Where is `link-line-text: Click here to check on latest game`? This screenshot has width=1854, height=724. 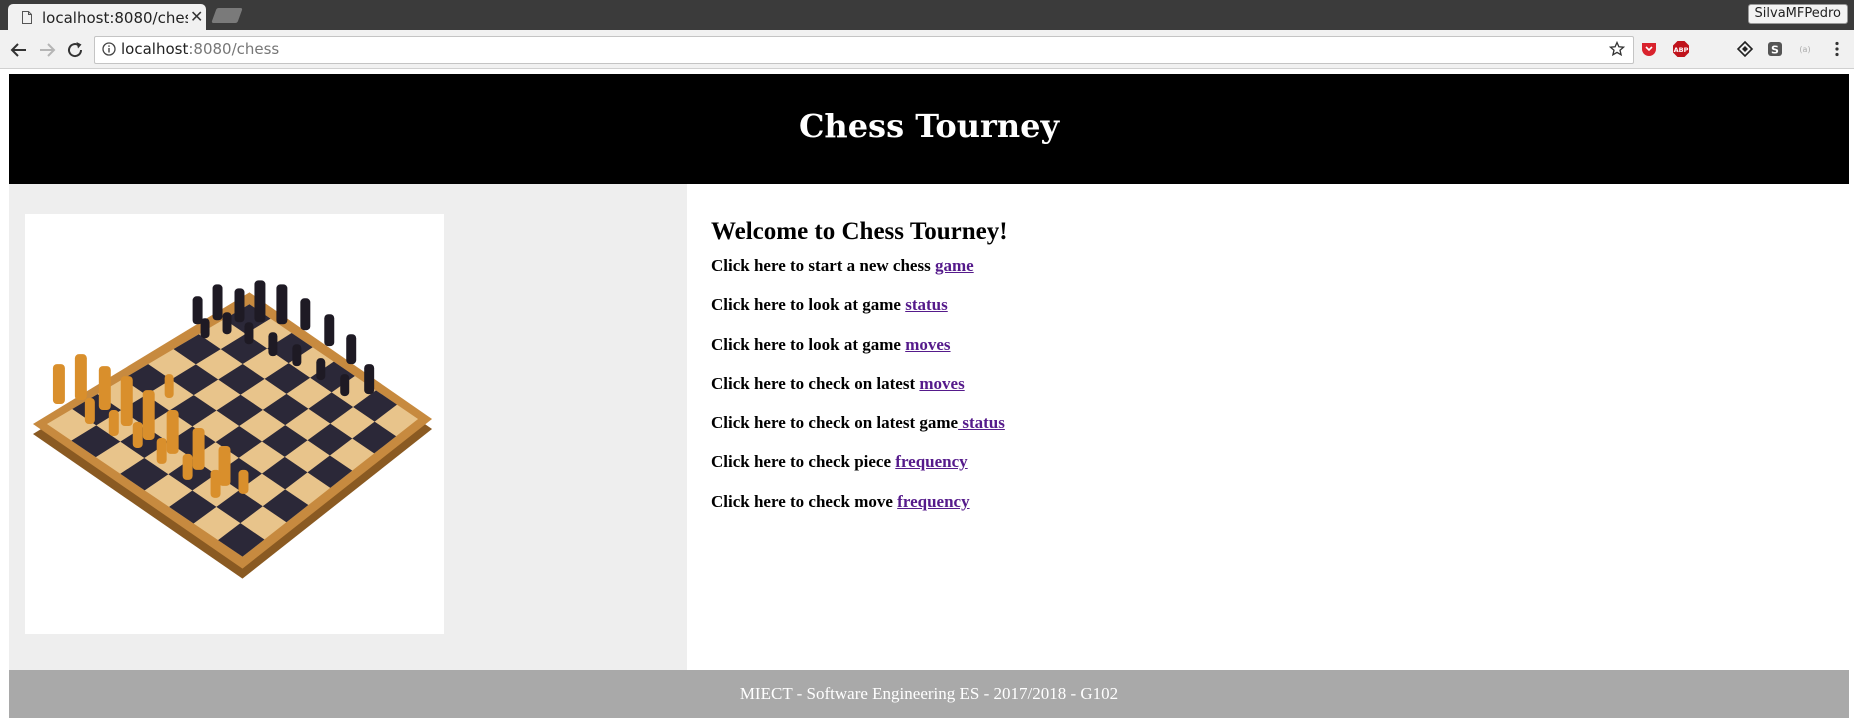
link-line-text: Click here to check on latest game is located at coordinates (835, 422).